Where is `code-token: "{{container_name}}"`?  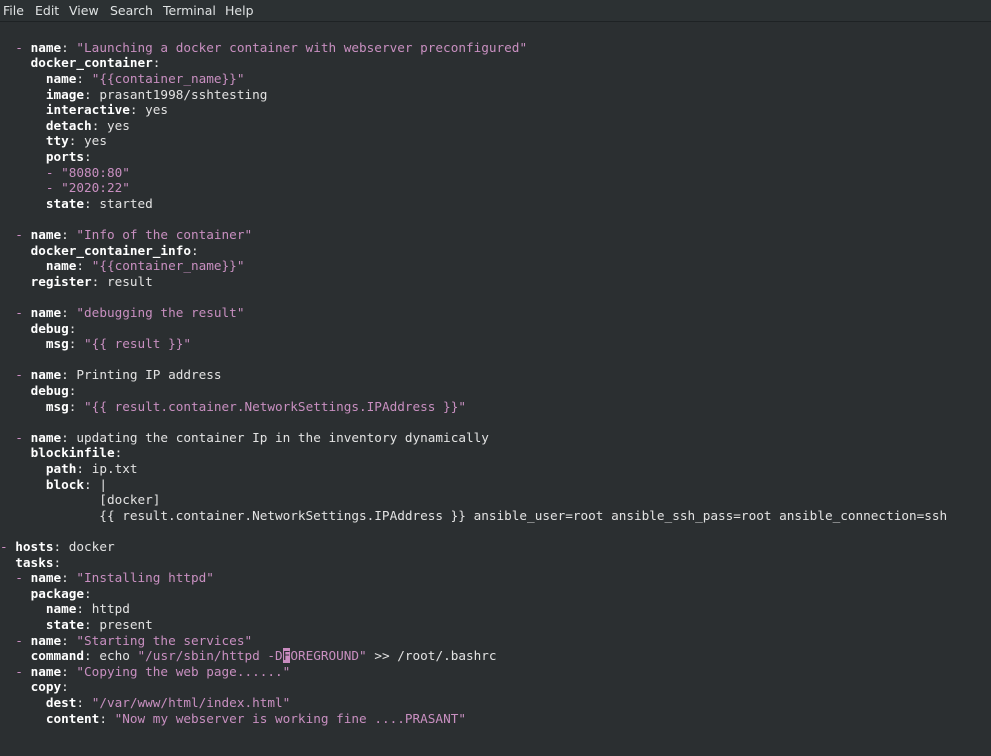
code-token: "{{container_name}}" is located at coordinates (168, 78).